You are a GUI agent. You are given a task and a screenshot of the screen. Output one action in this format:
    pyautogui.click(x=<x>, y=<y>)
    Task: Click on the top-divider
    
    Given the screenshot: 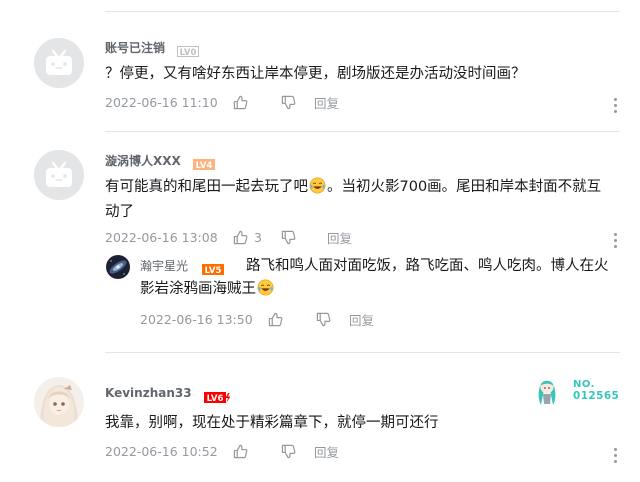 What is the action you would take?
    pyautogui.click(x=362, y=11)
    